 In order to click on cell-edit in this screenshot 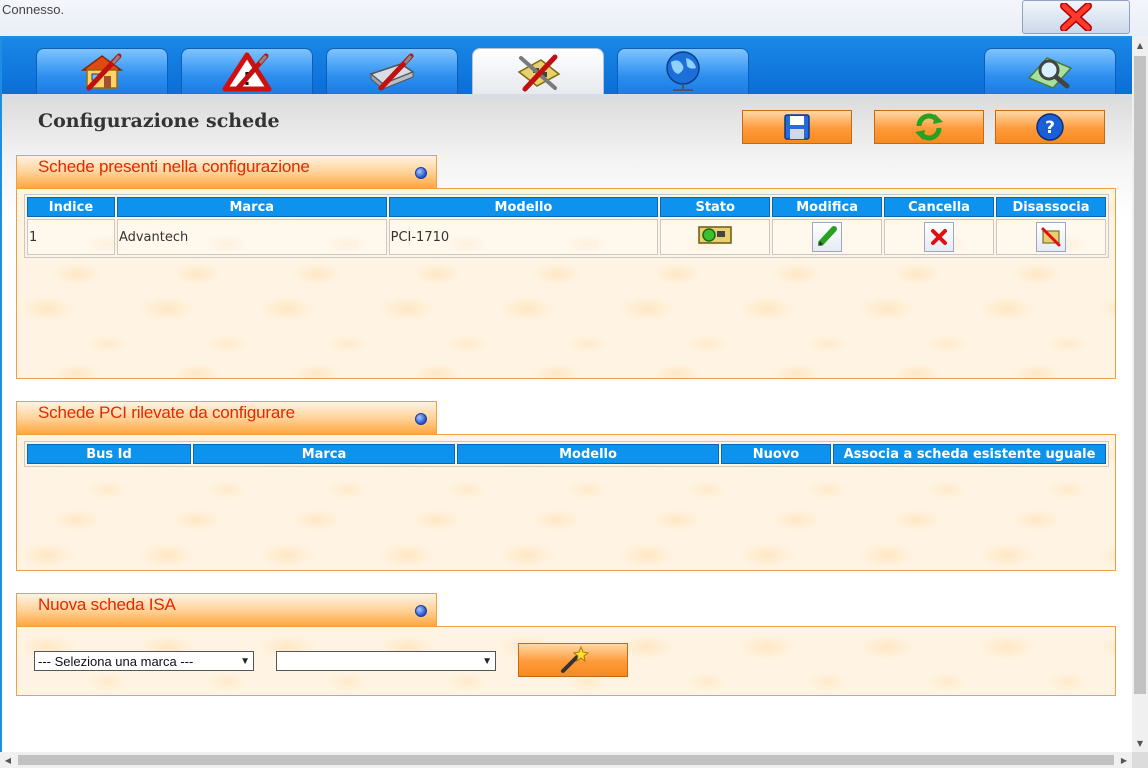, I will do `click(827, 237)`.